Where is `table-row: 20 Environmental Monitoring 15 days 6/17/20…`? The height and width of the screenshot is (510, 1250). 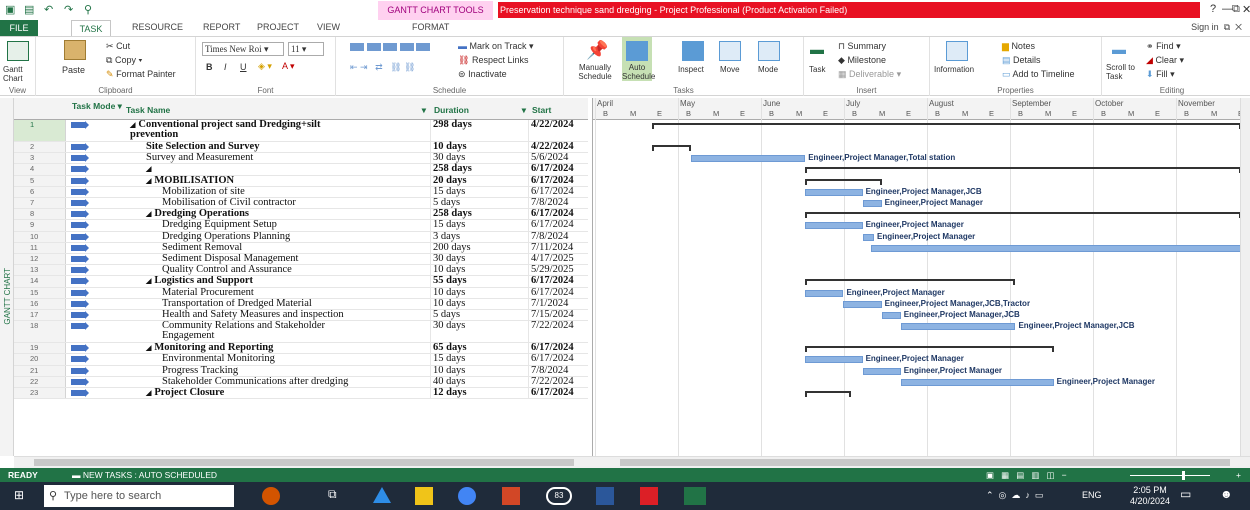
table-row: 20 Environmental Monitoring 15 days 6/17/20… is located at coordinates (301, 360).